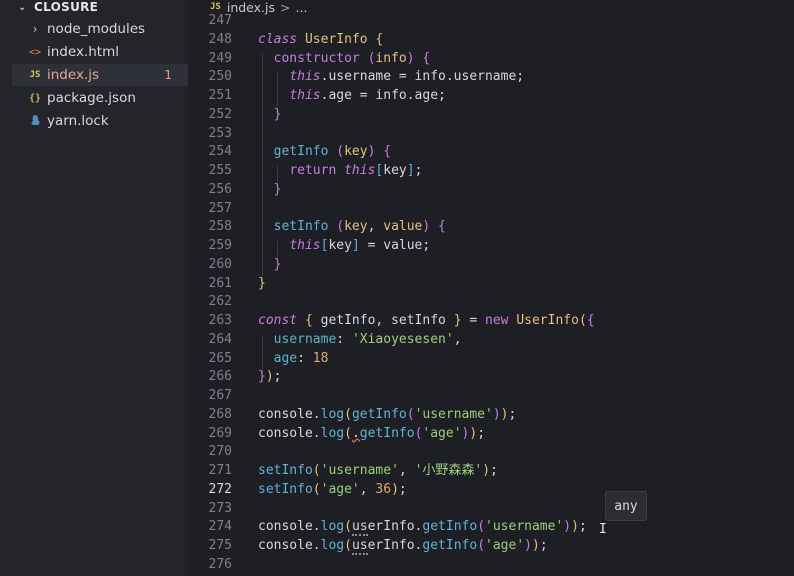 The height and width of the screenshot is (576, 794). Describe the element at coordinates (245, 189) in the screenshot. I see `code-line: 256 }` at that location.